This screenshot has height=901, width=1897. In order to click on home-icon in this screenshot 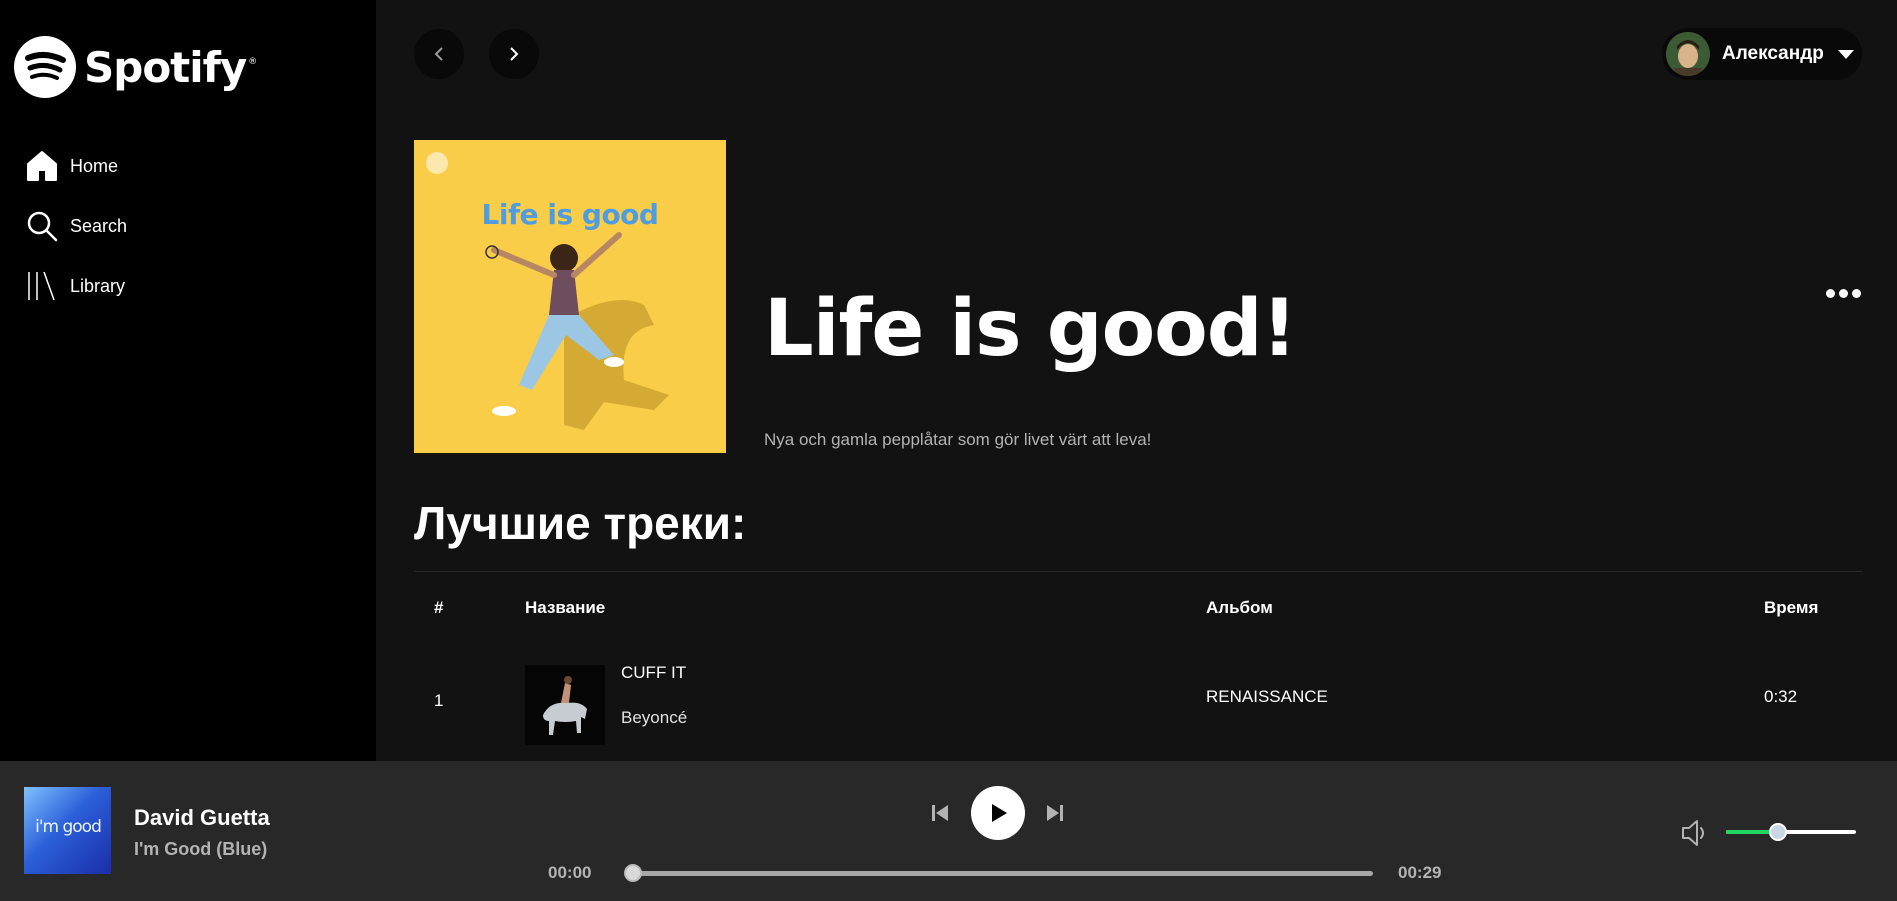, I will do `click(42, 166)`.